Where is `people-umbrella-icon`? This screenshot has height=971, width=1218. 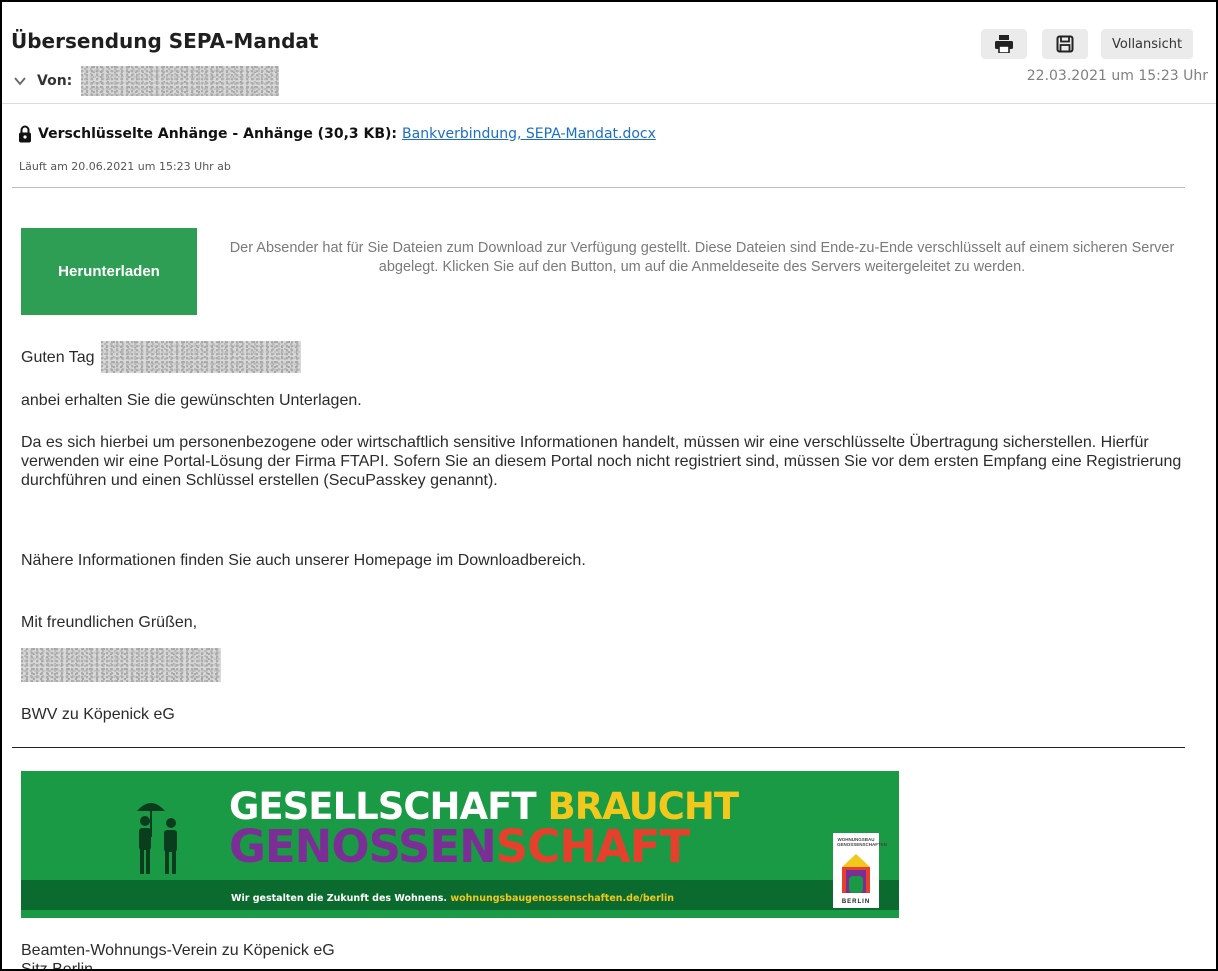 people-umbrella-icon is located at coordinates (157, 838).